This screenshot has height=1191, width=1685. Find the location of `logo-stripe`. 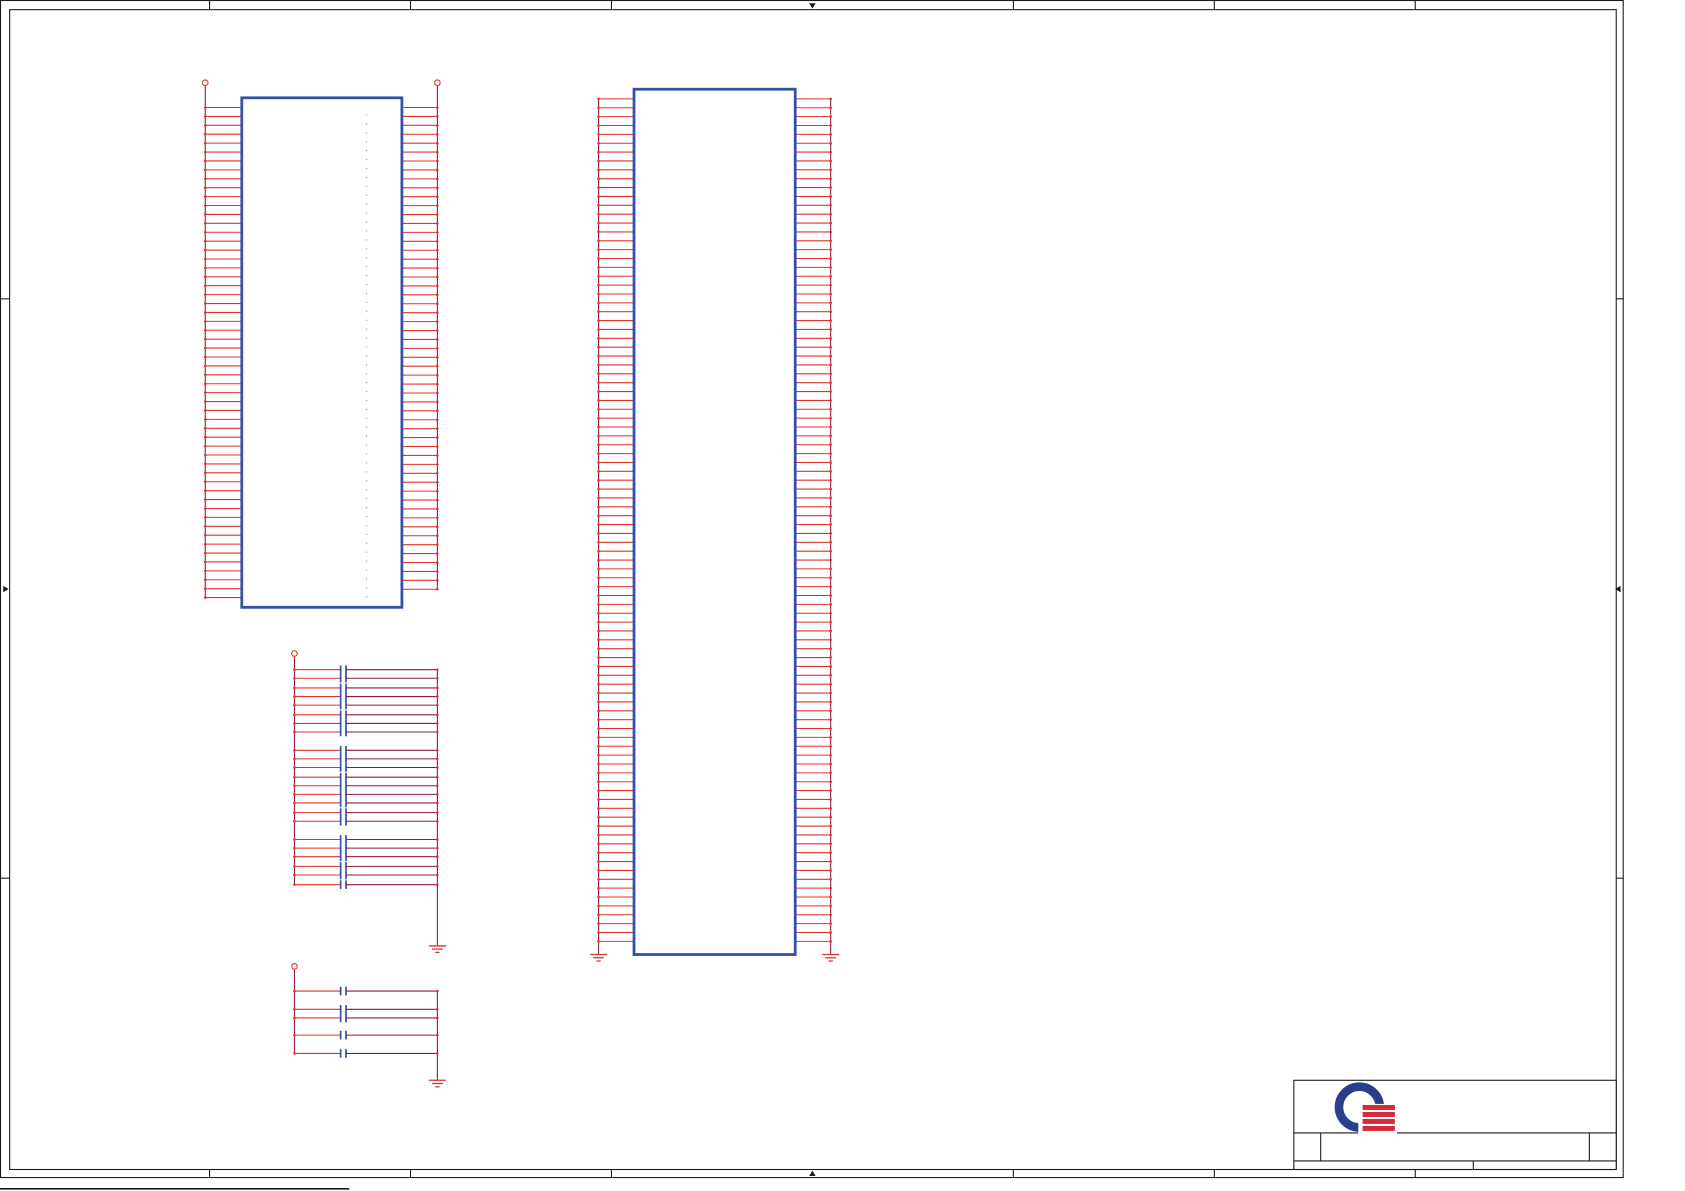

logo-stripe is located at coordinates (1378, 1114).